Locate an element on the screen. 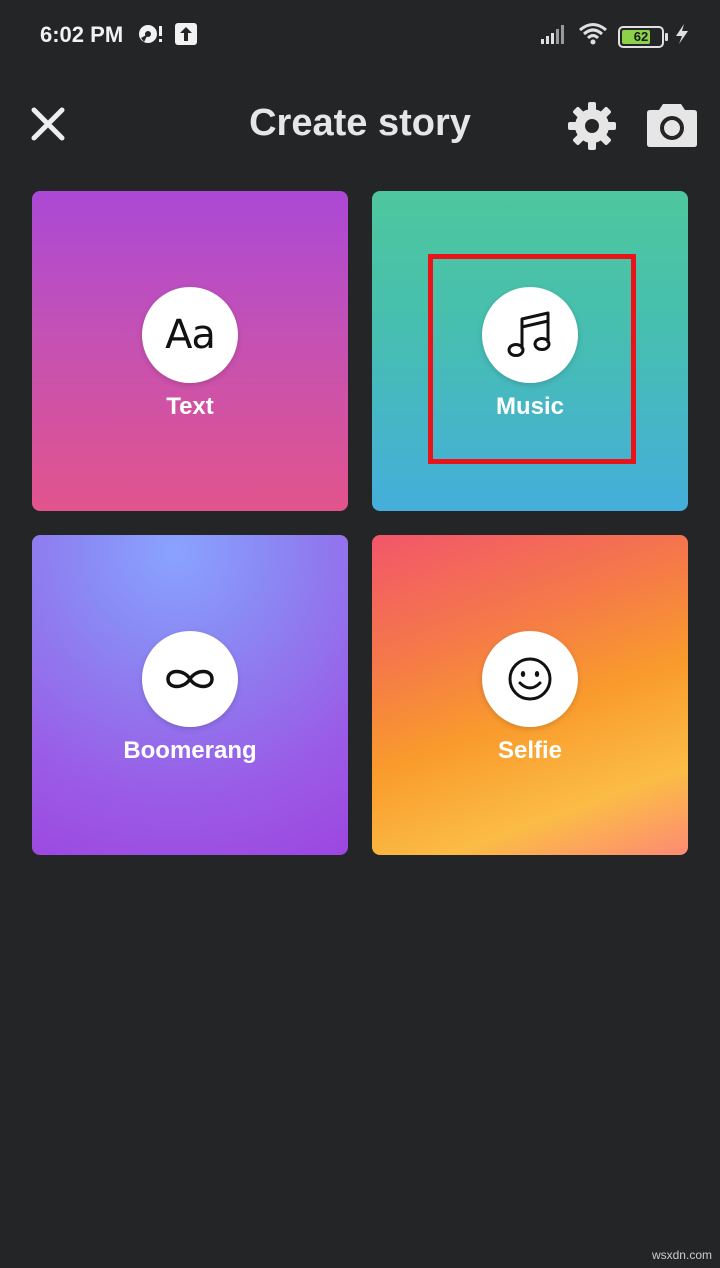 This screenshot has height=1268, width=720. status-left-icons is located at coordinates (168, 34).